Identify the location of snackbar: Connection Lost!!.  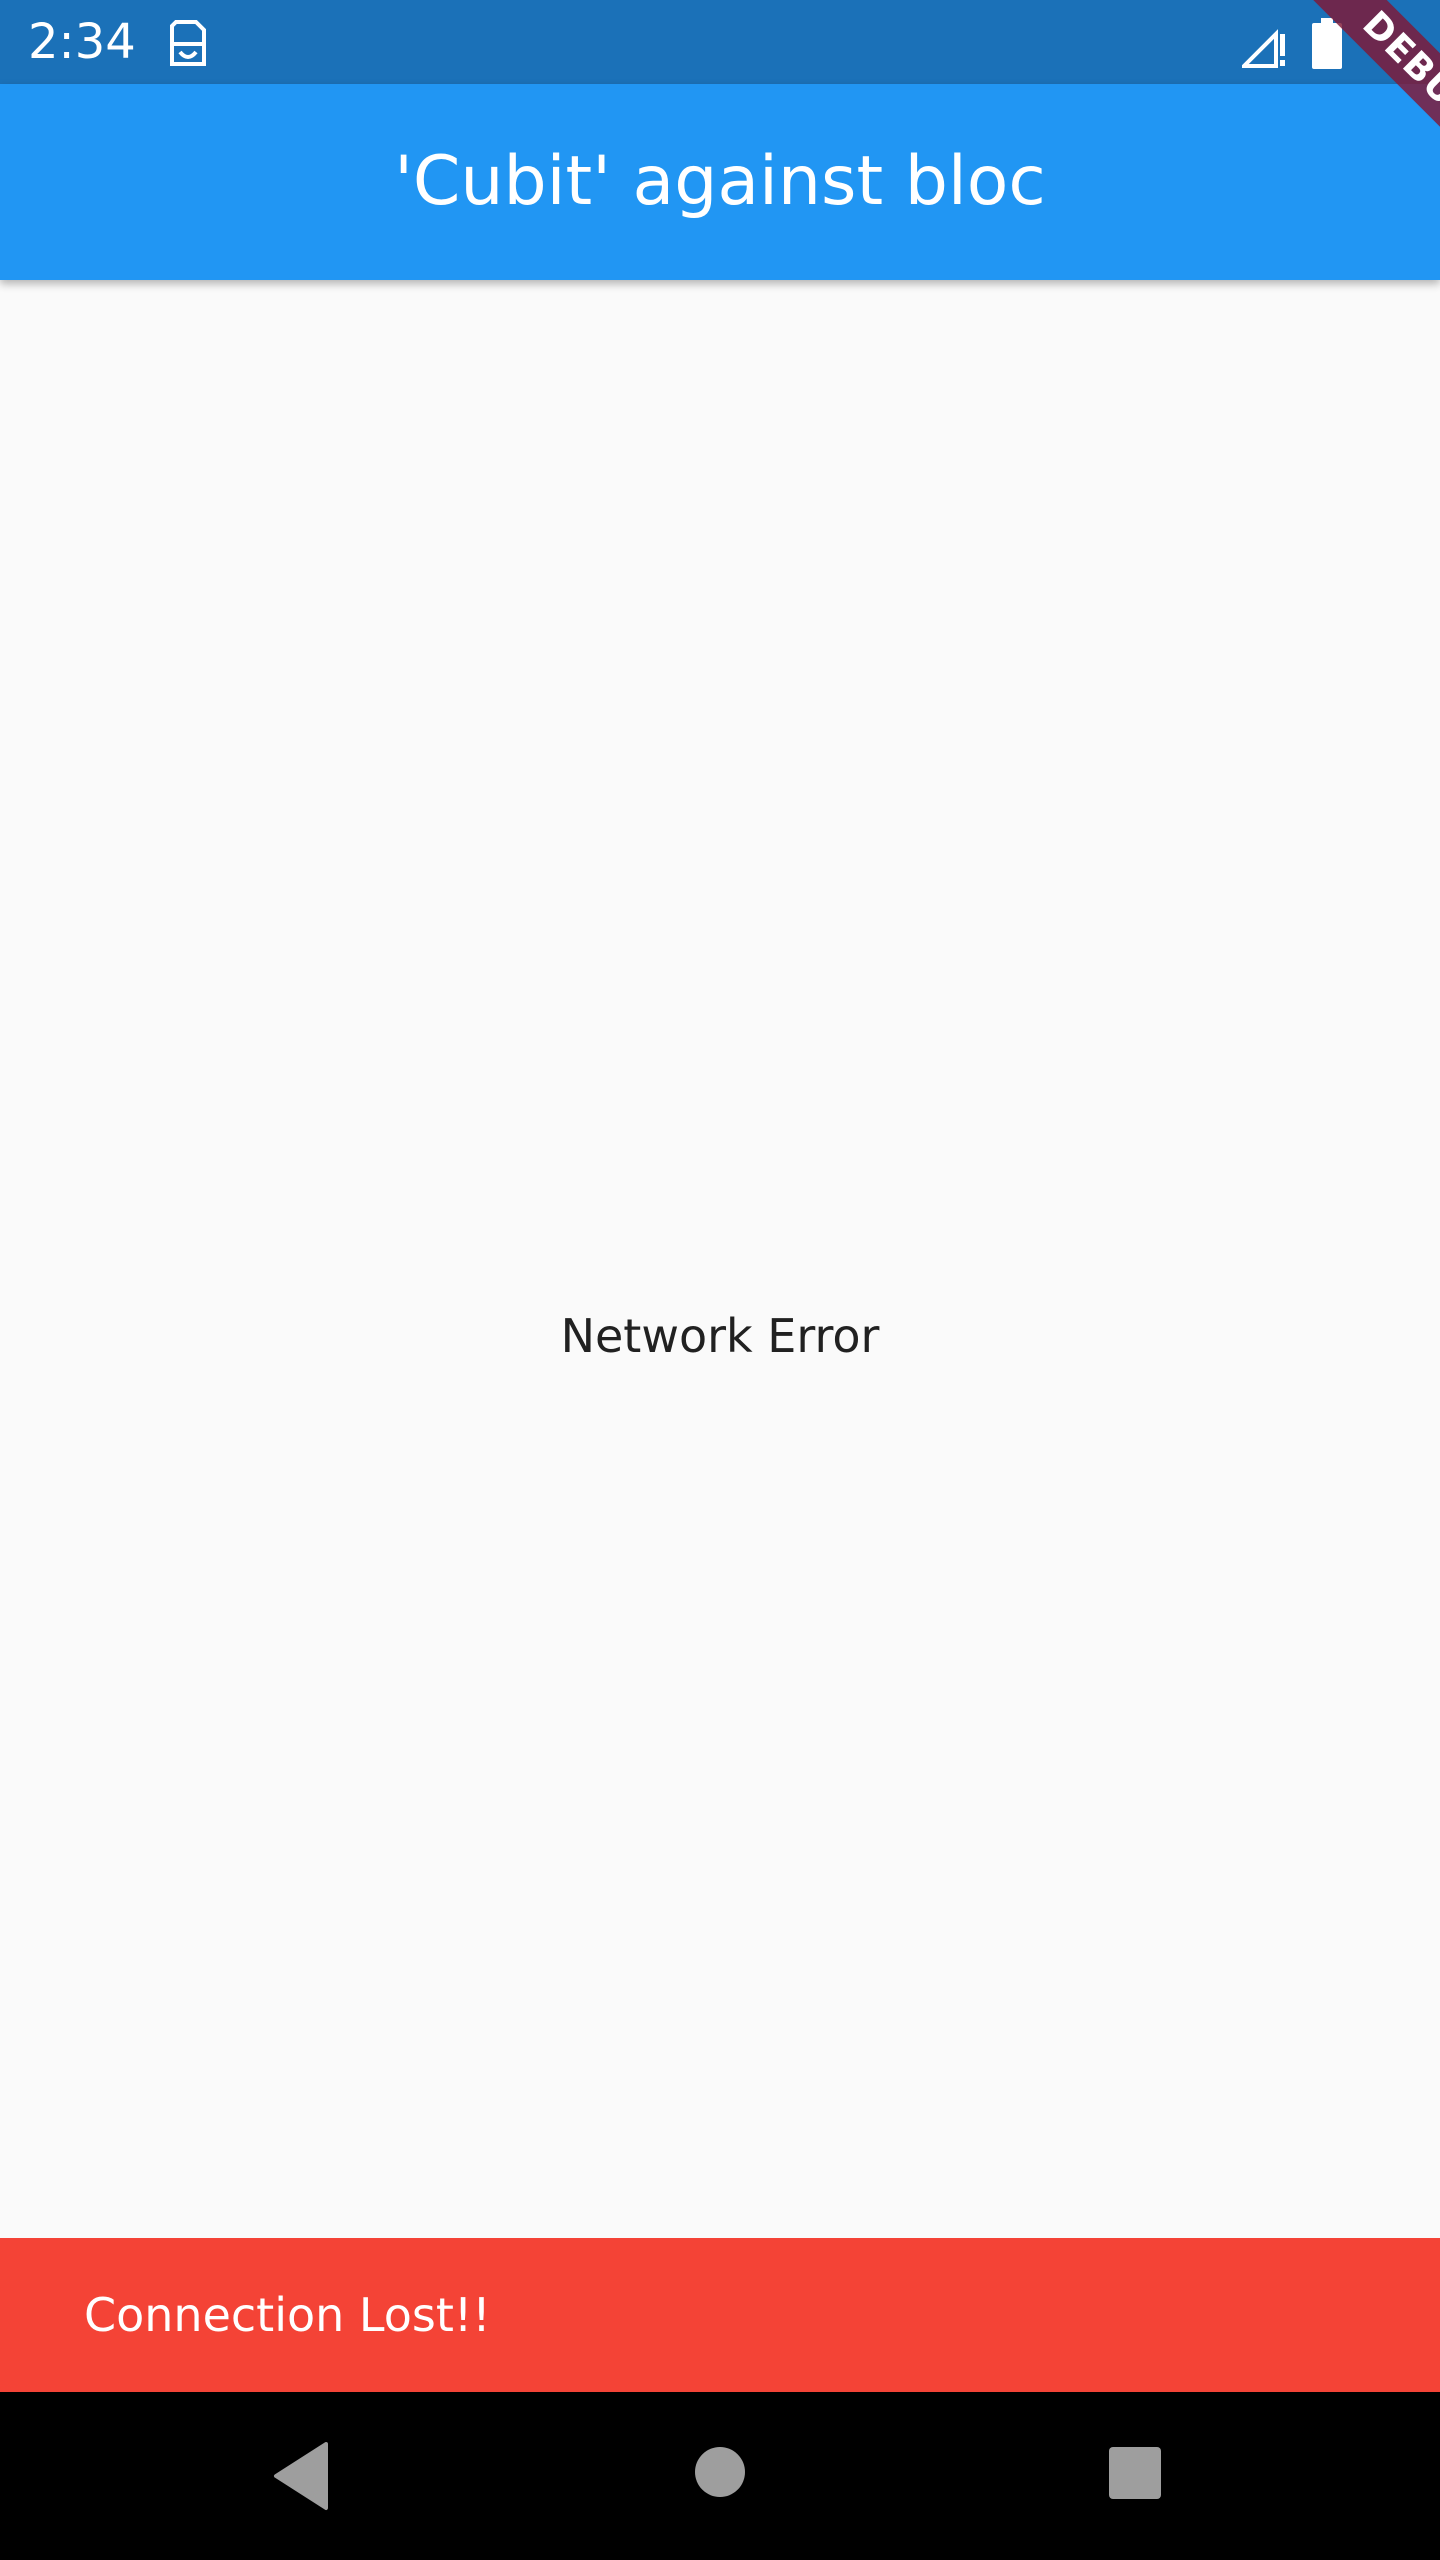
(720, 2315).